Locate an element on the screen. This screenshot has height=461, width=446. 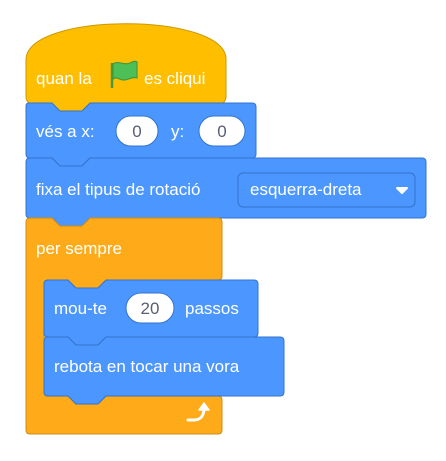
y-value: 0 is located at coordinates (221, 131).